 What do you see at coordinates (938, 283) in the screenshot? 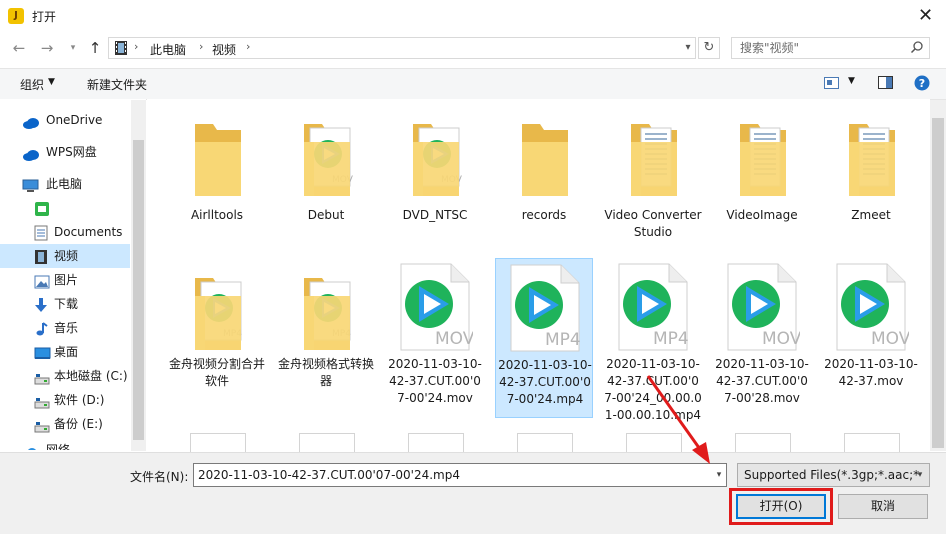
I see `content-scrollbar-thumb` at bounding box center [938, 283].